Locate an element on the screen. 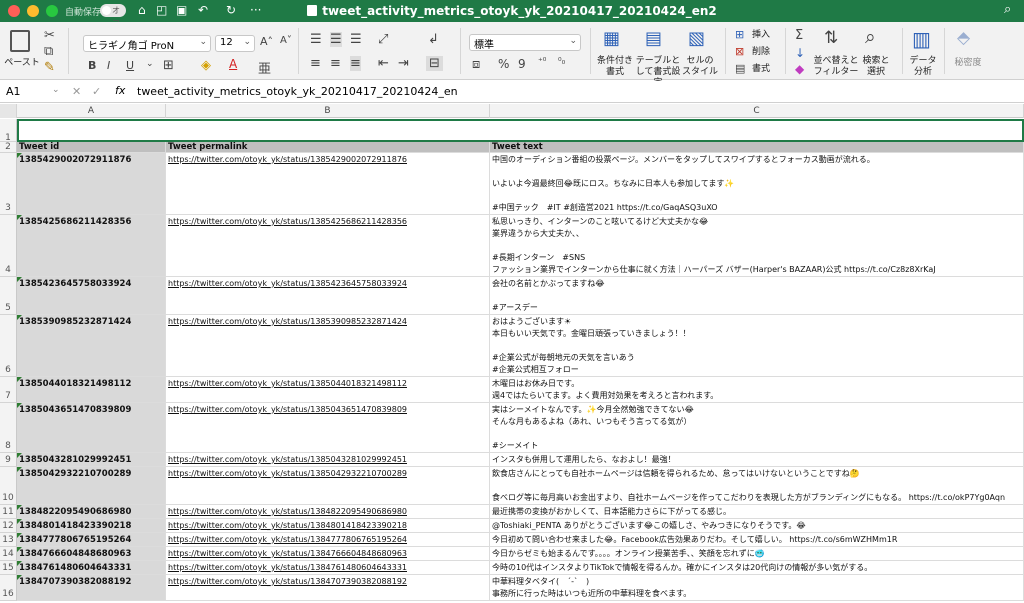 The image size is (1024, 603). column-header-a: A is located at coordinates (91, 111).